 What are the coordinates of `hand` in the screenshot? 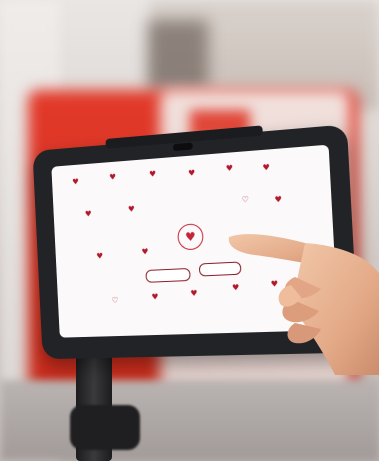 It's located at (303, 304).